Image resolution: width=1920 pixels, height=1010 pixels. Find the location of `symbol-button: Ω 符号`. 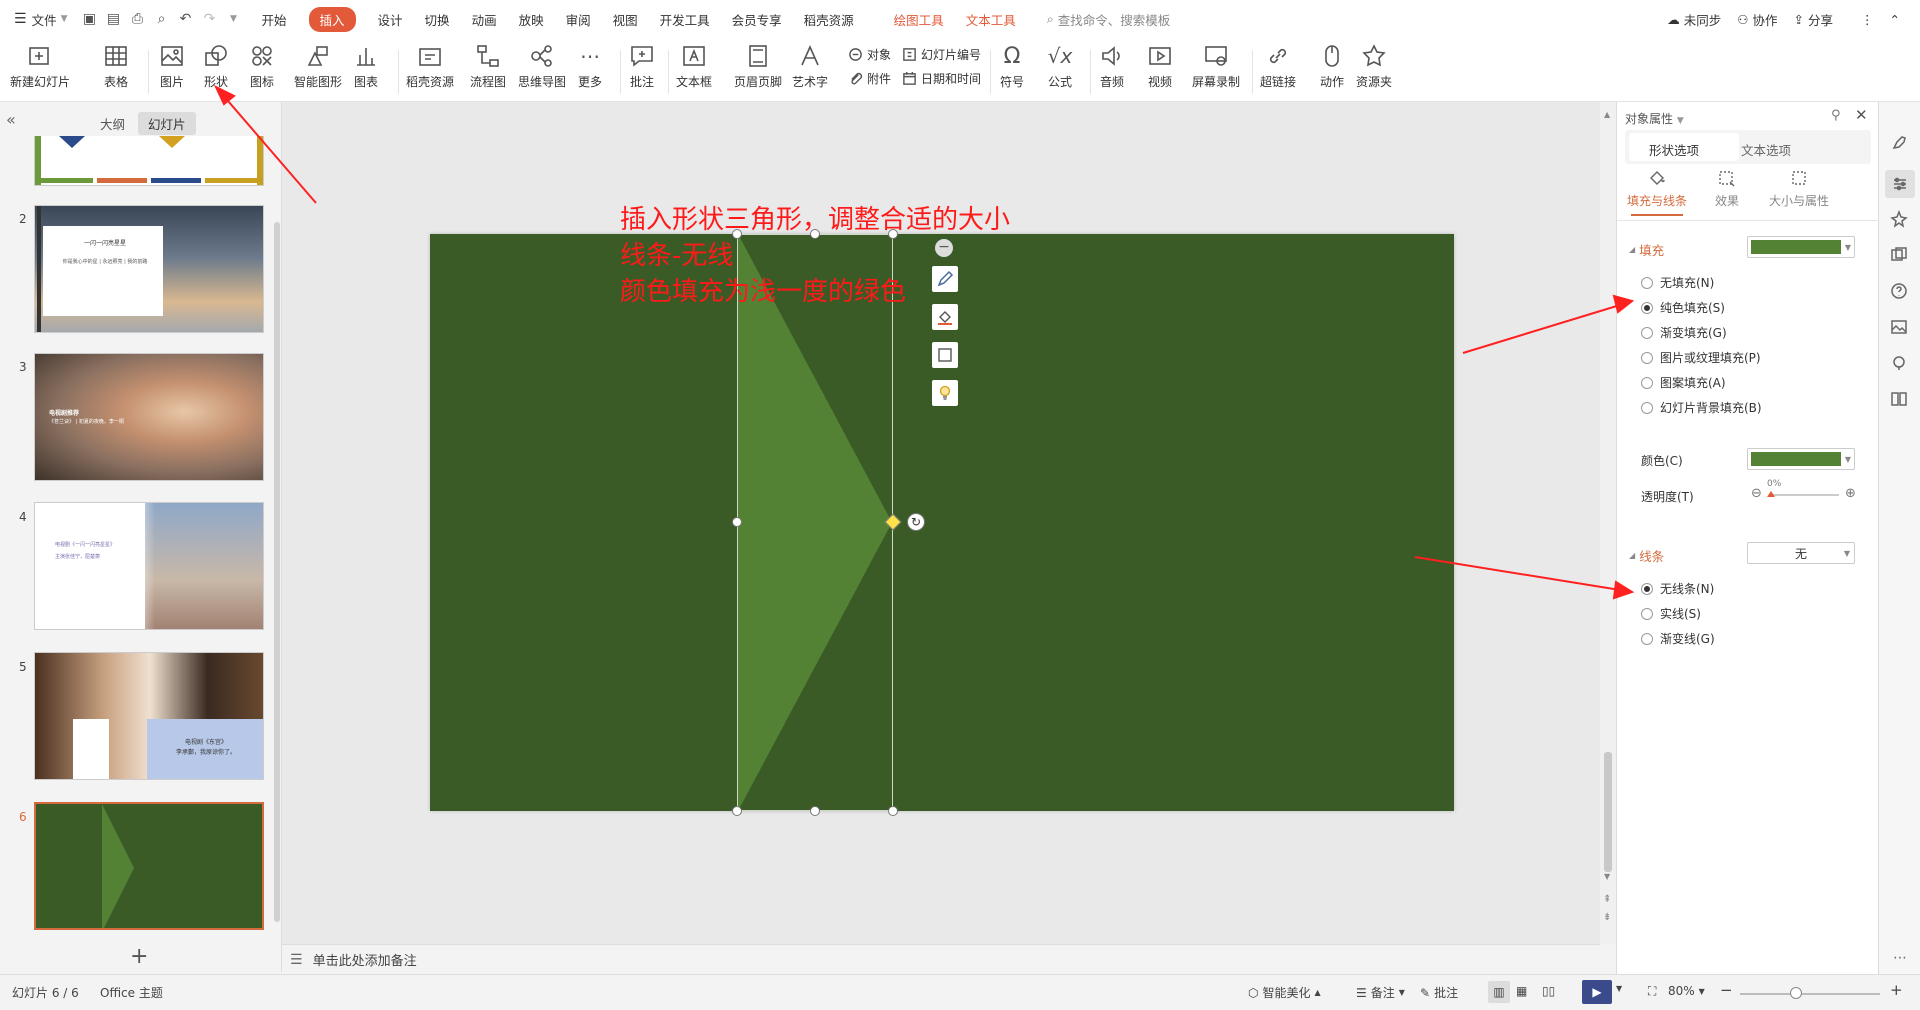

symbol-button: Ω 符号 is located at coordinates (1012, 70).